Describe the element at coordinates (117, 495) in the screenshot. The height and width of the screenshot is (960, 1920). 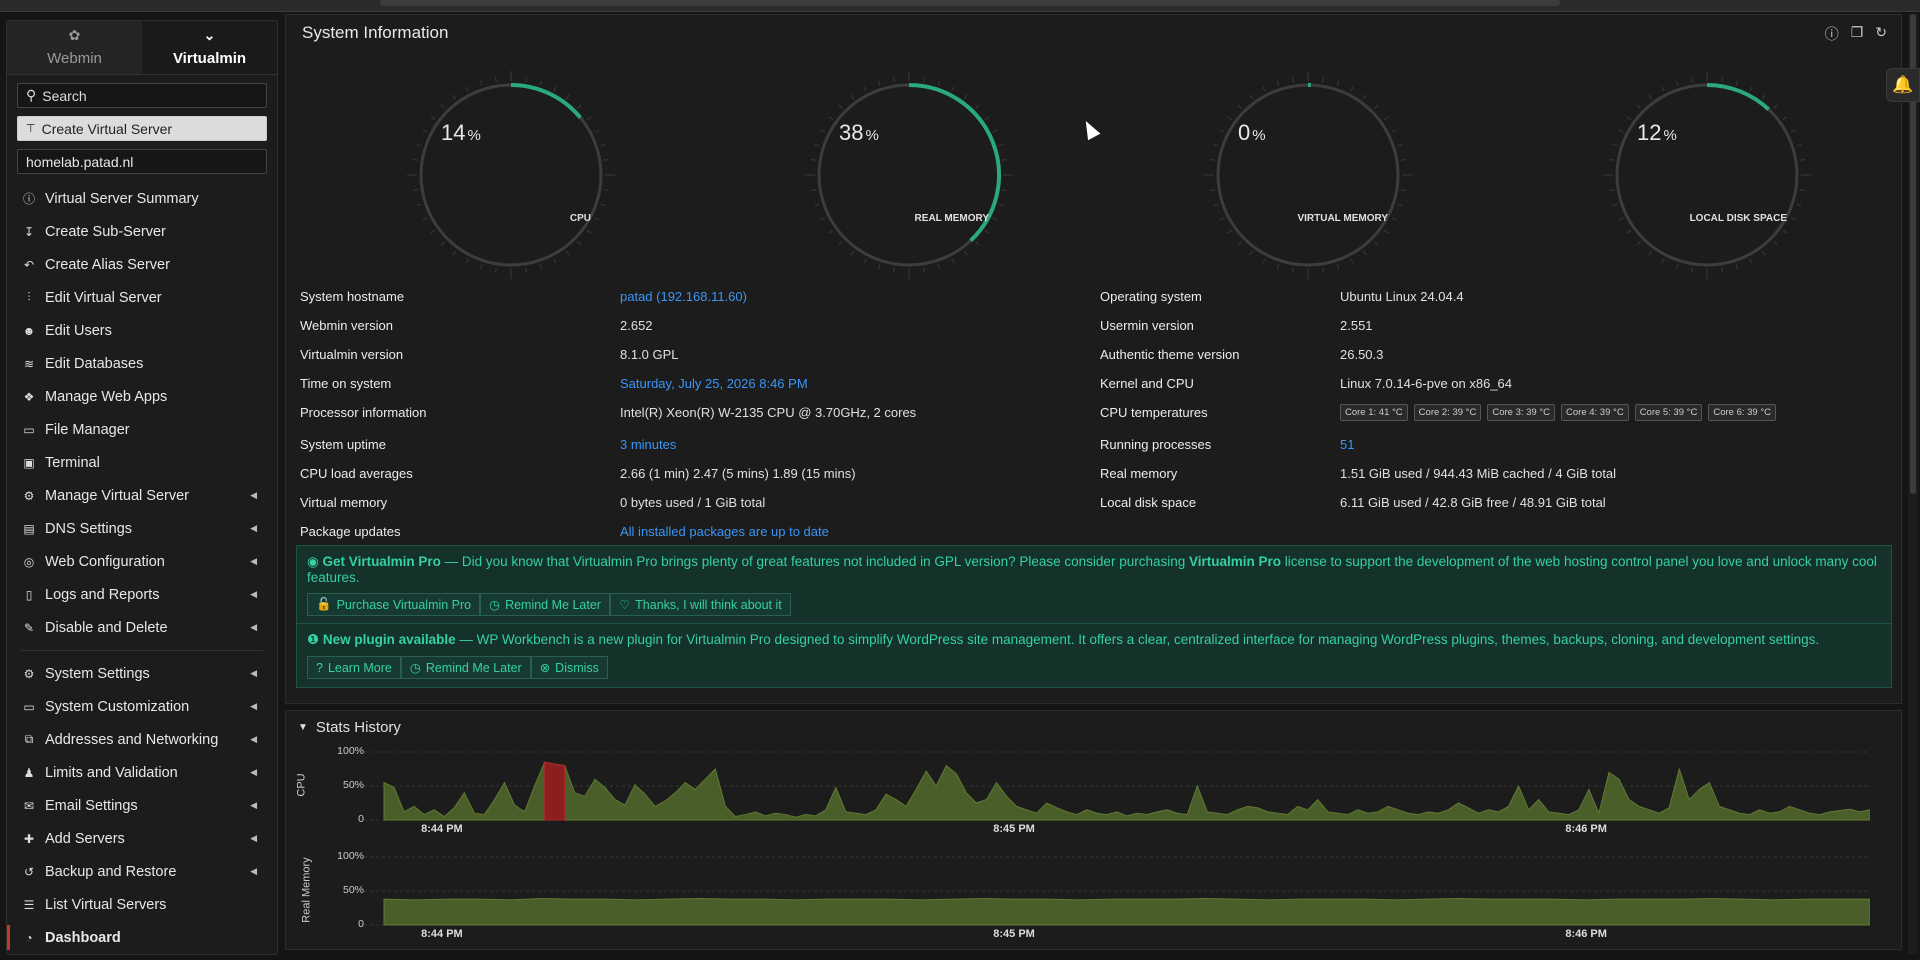
I see `sidebar-item-label: Manage Virtual Server` at that location.